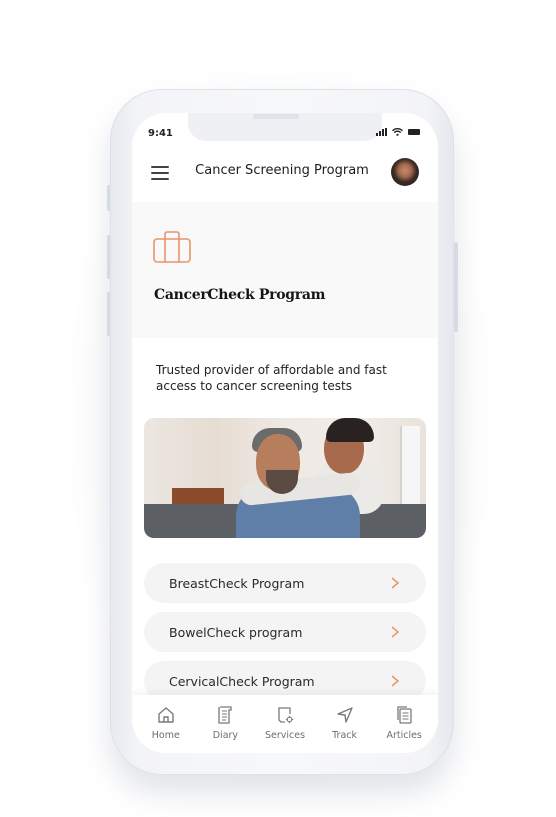 The image size is (556, 817). Describe the element at coordinates (225, 735) in the screenshot. I see `tab-label: Diary` at that location.